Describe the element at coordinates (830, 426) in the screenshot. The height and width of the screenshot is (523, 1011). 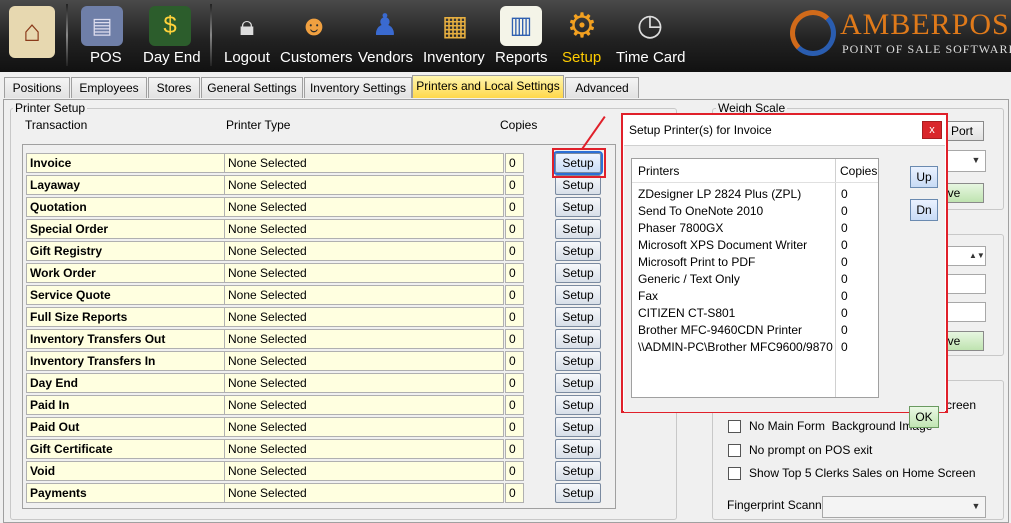
I see `no-main-form-background-option: No Main Form Background Image` at that location.